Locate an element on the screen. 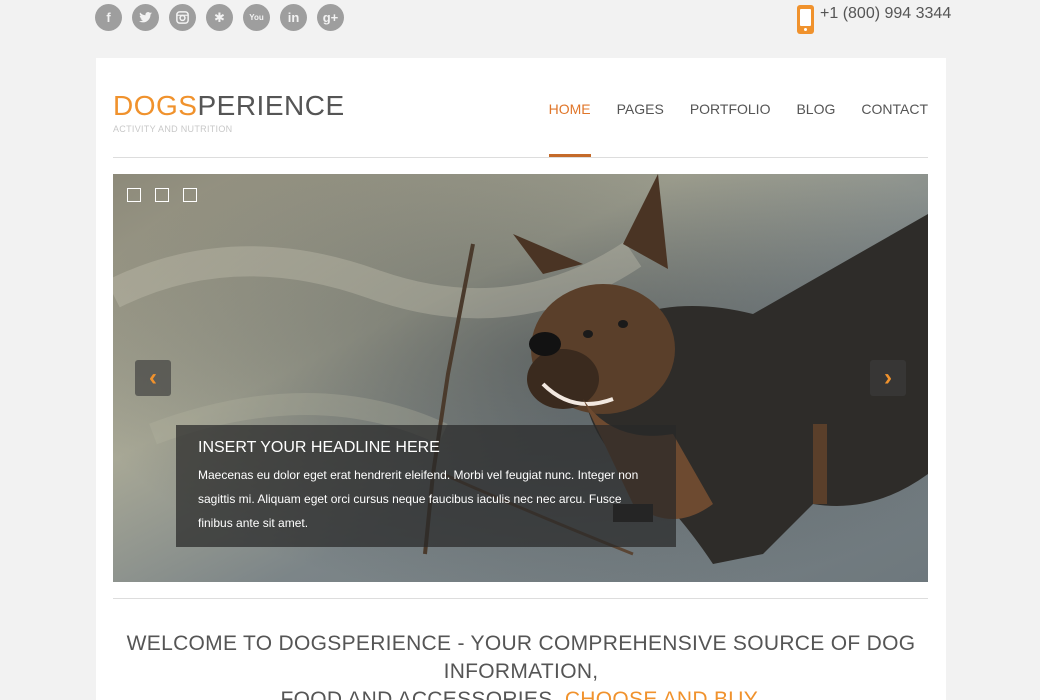  logo-tagline: ACTIVITY AND NUTRITION is located at coordinates (173, 129).